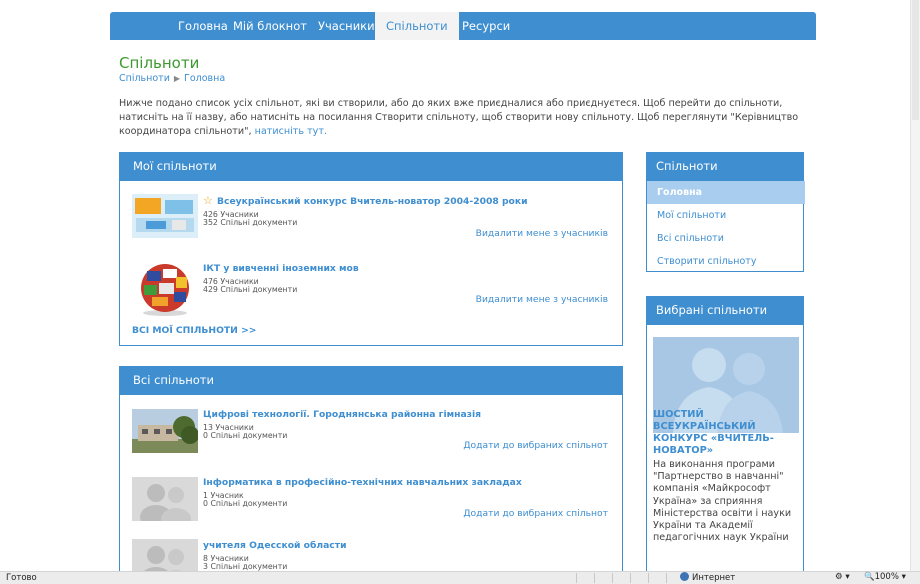  I want to click on protected-mode-icon: ⚙ ▾, so click(842, 577).